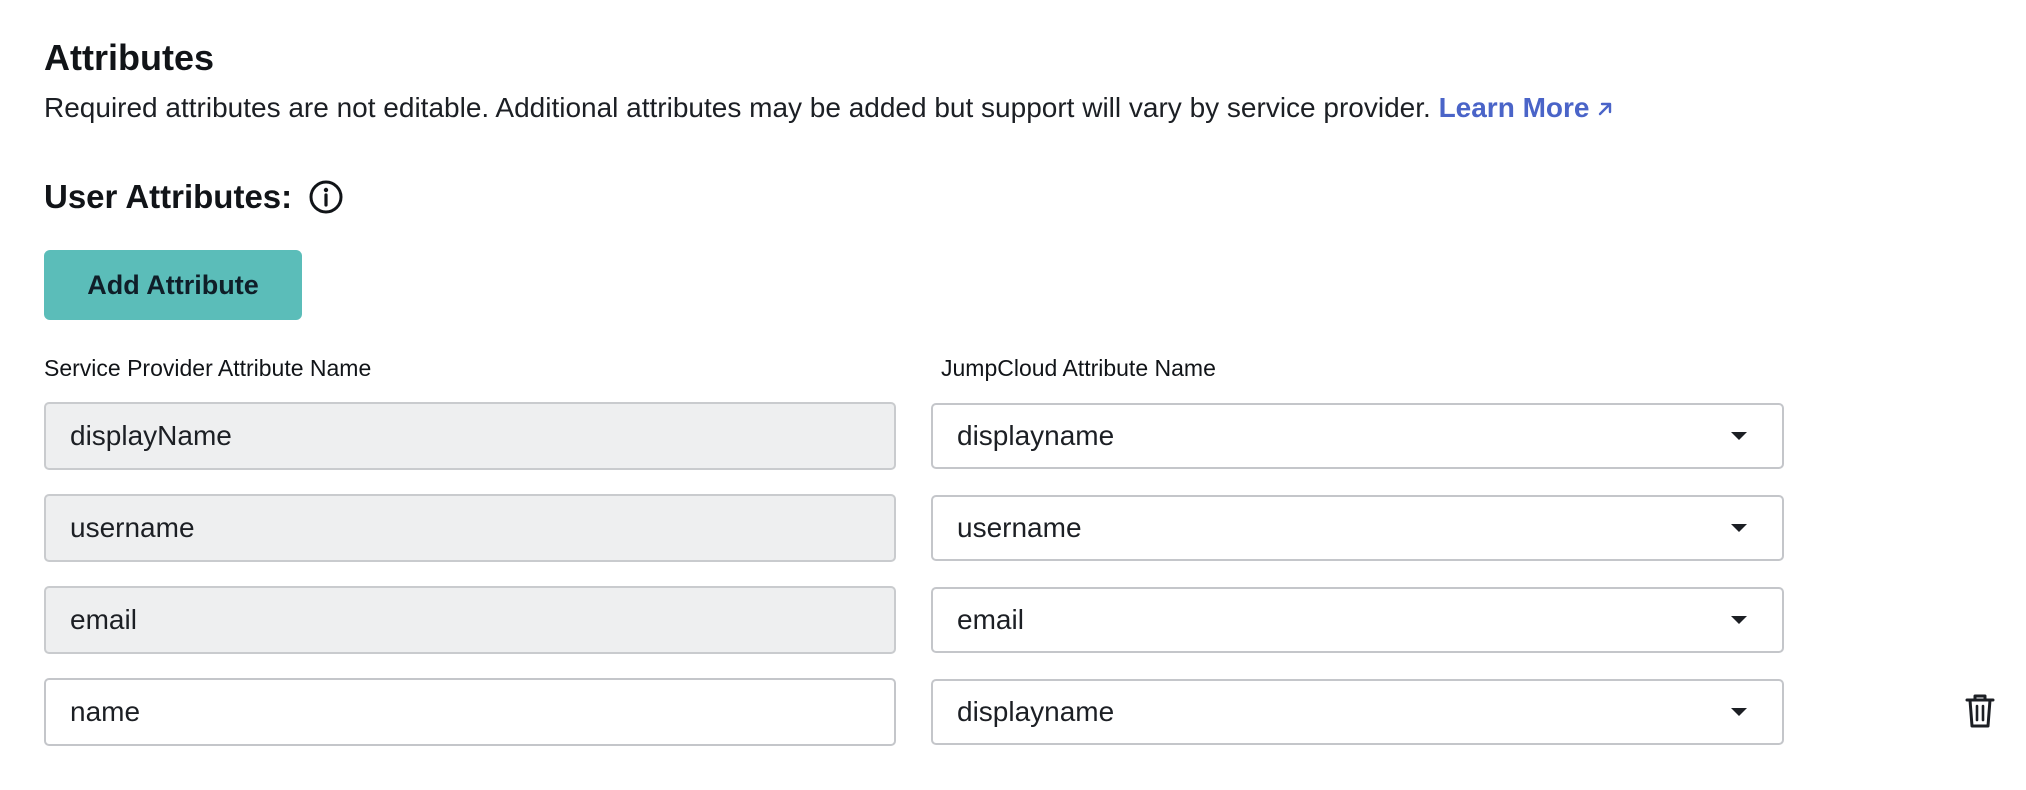 The height and width of the screenshot is (790, 2026). Describe the element at coordinates (990, 619) in the screenshot. I see `select-value: email` at that location.